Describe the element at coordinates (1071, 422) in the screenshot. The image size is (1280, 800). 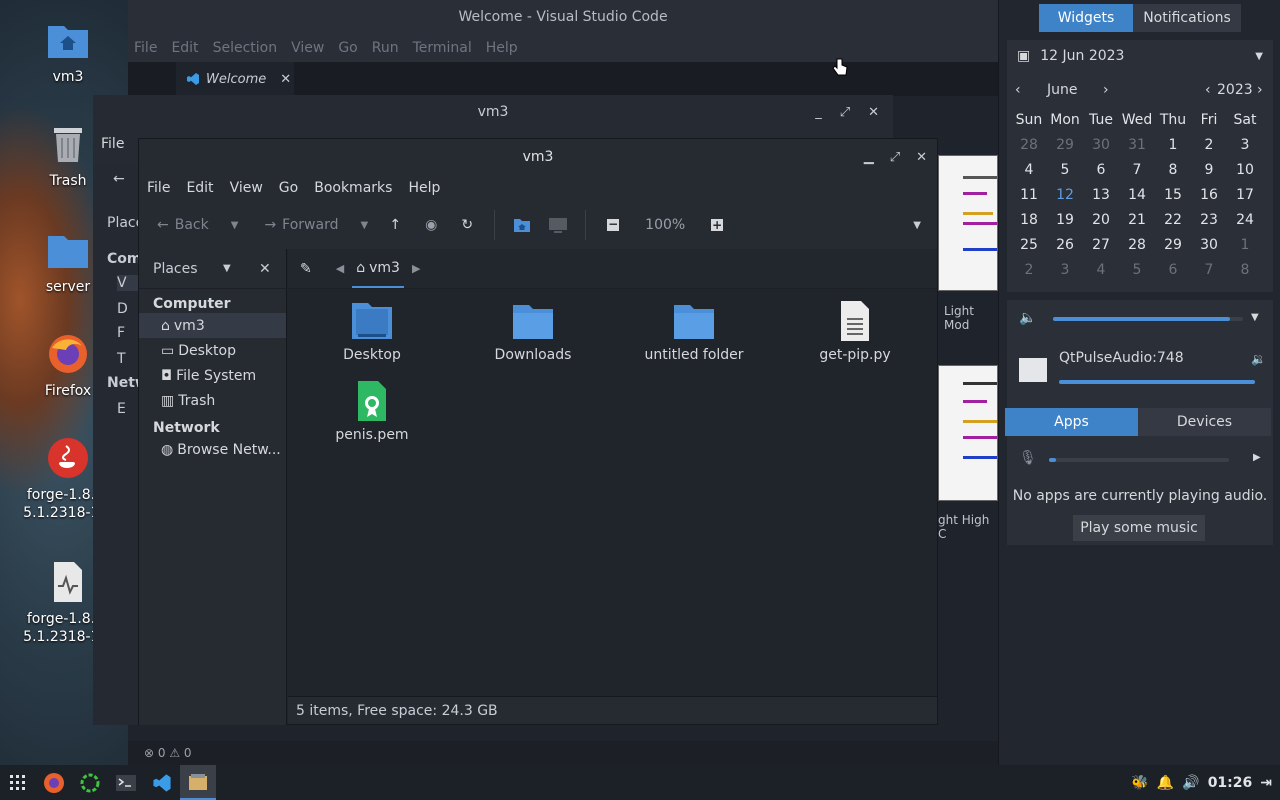
I see `tab-apps: Apps` at that location.